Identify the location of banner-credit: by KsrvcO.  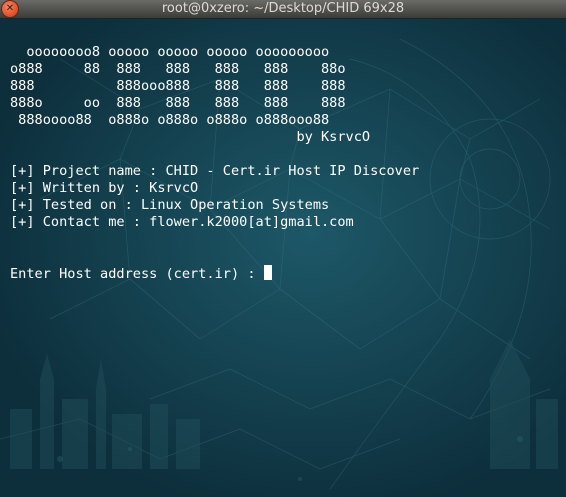
(190, 137).